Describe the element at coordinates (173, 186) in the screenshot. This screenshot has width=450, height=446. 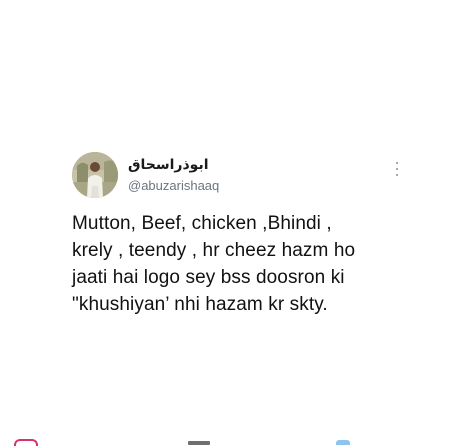
I see `user-handle: @abuzarishaaq` at that location.